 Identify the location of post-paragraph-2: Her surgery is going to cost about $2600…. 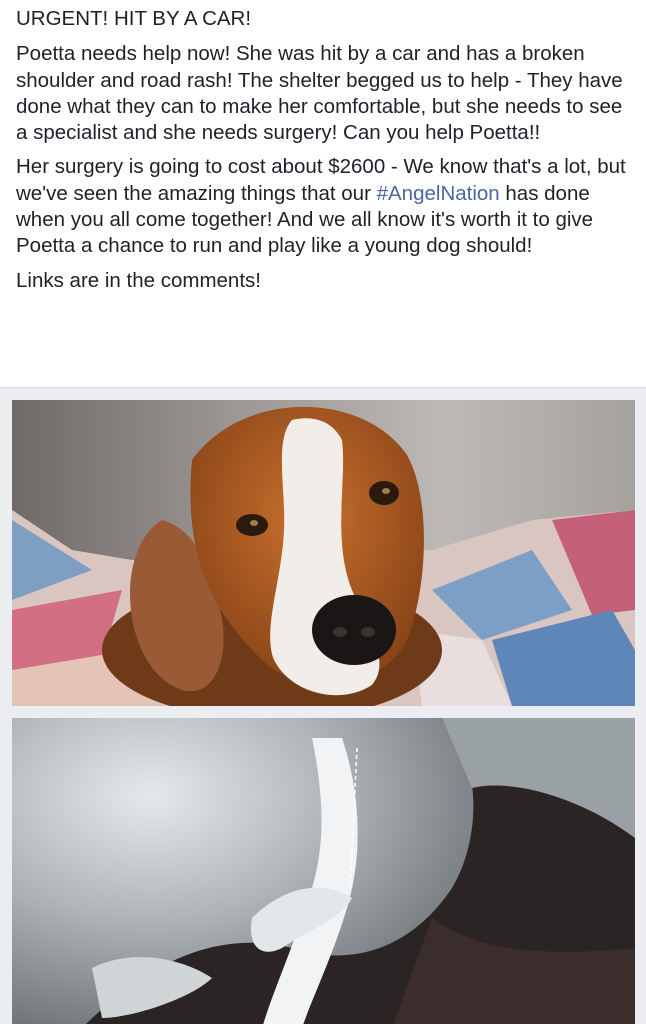
(326, 206).